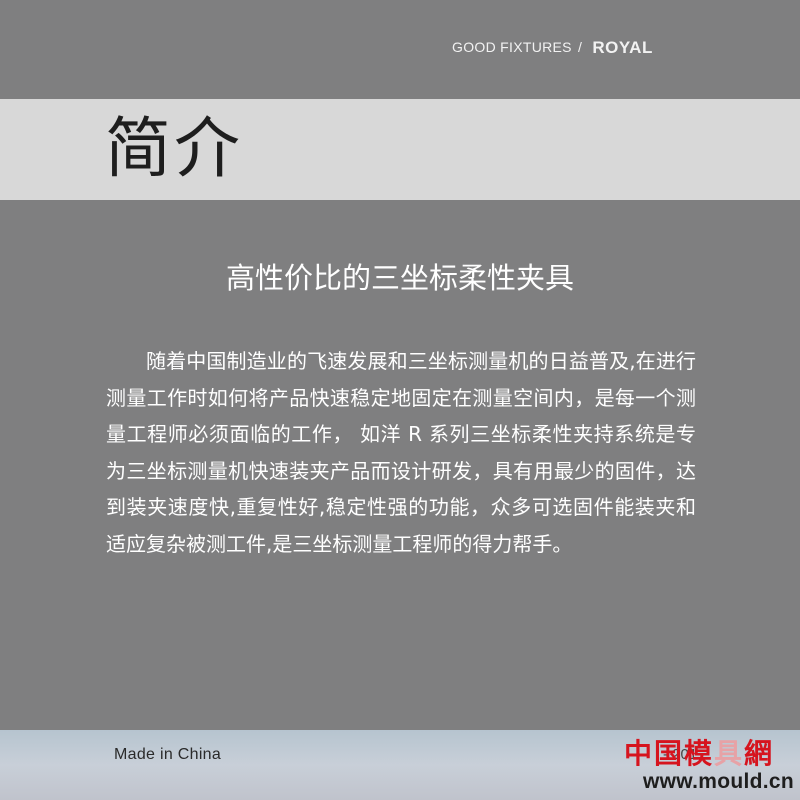 This screenshot has height=800, width=800. Describe the element at coordinates (400, 765) in the screenshot. I see `footer-bar: Made in China - 201 中国模具網 www.mould.cn` at that location.